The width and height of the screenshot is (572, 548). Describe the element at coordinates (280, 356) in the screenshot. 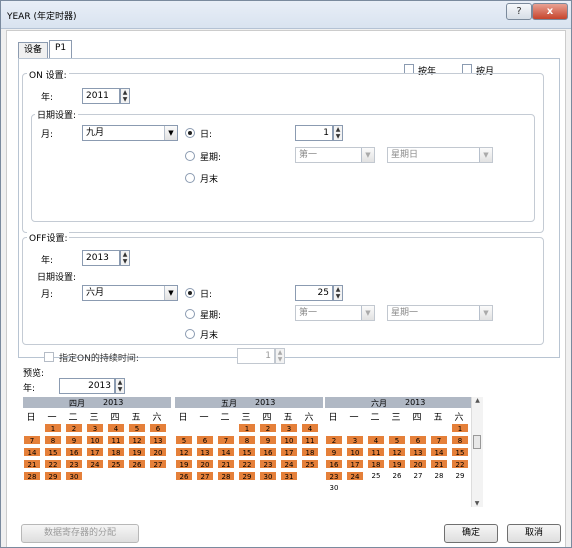

I see `duration-spinner: ▲ ▼` at that location.